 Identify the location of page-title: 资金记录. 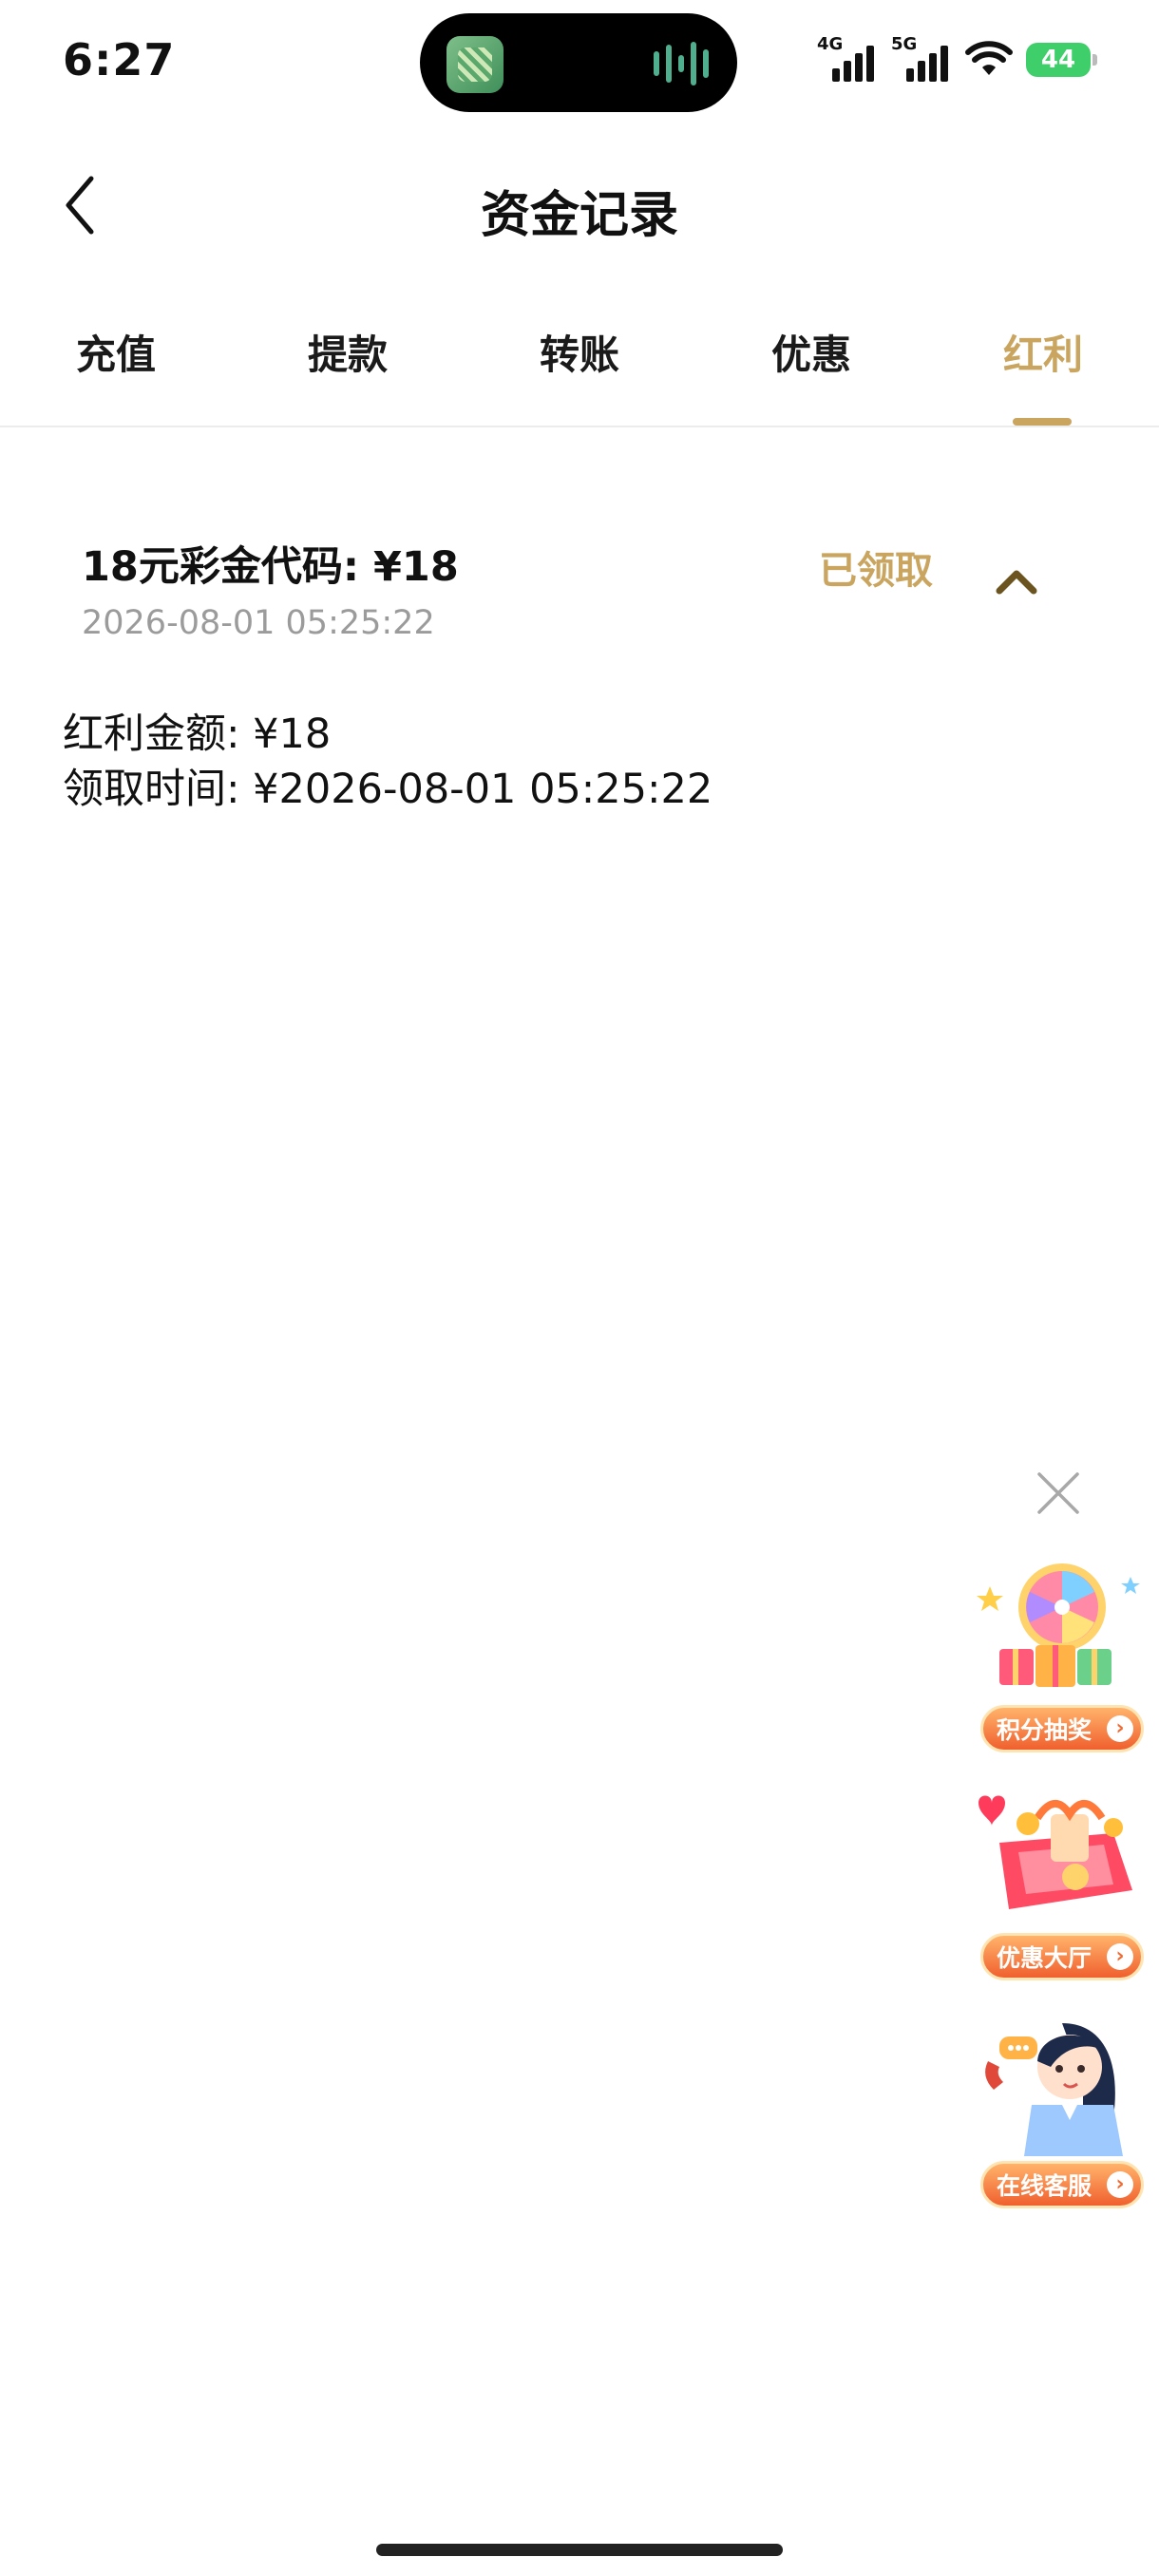
(579, 215).